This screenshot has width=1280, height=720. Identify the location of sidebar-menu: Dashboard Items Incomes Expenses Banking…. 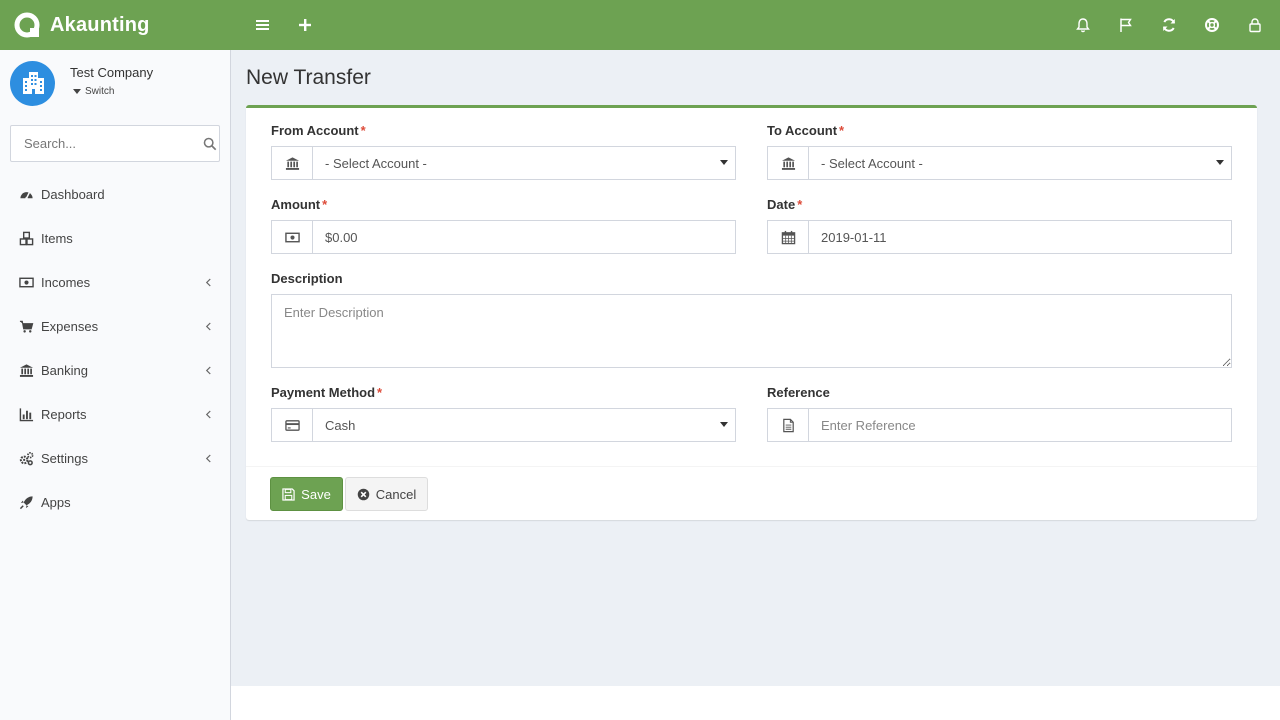
(115, 348).